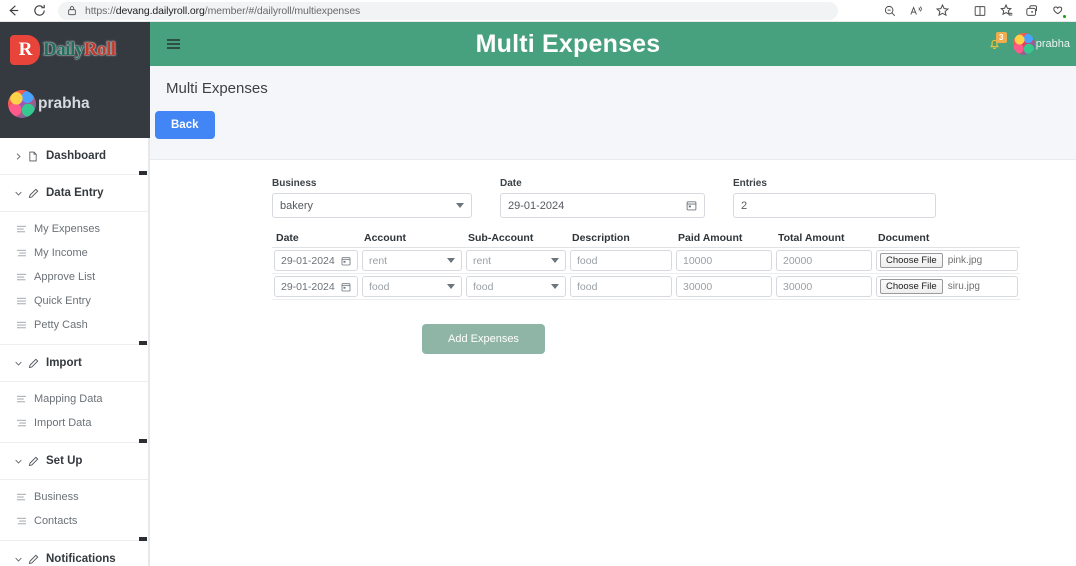 Image resolution: width=1076 pixels, height=566 pixels. I want to click on row-paid-amount-input: 30000, so click(724, 286).